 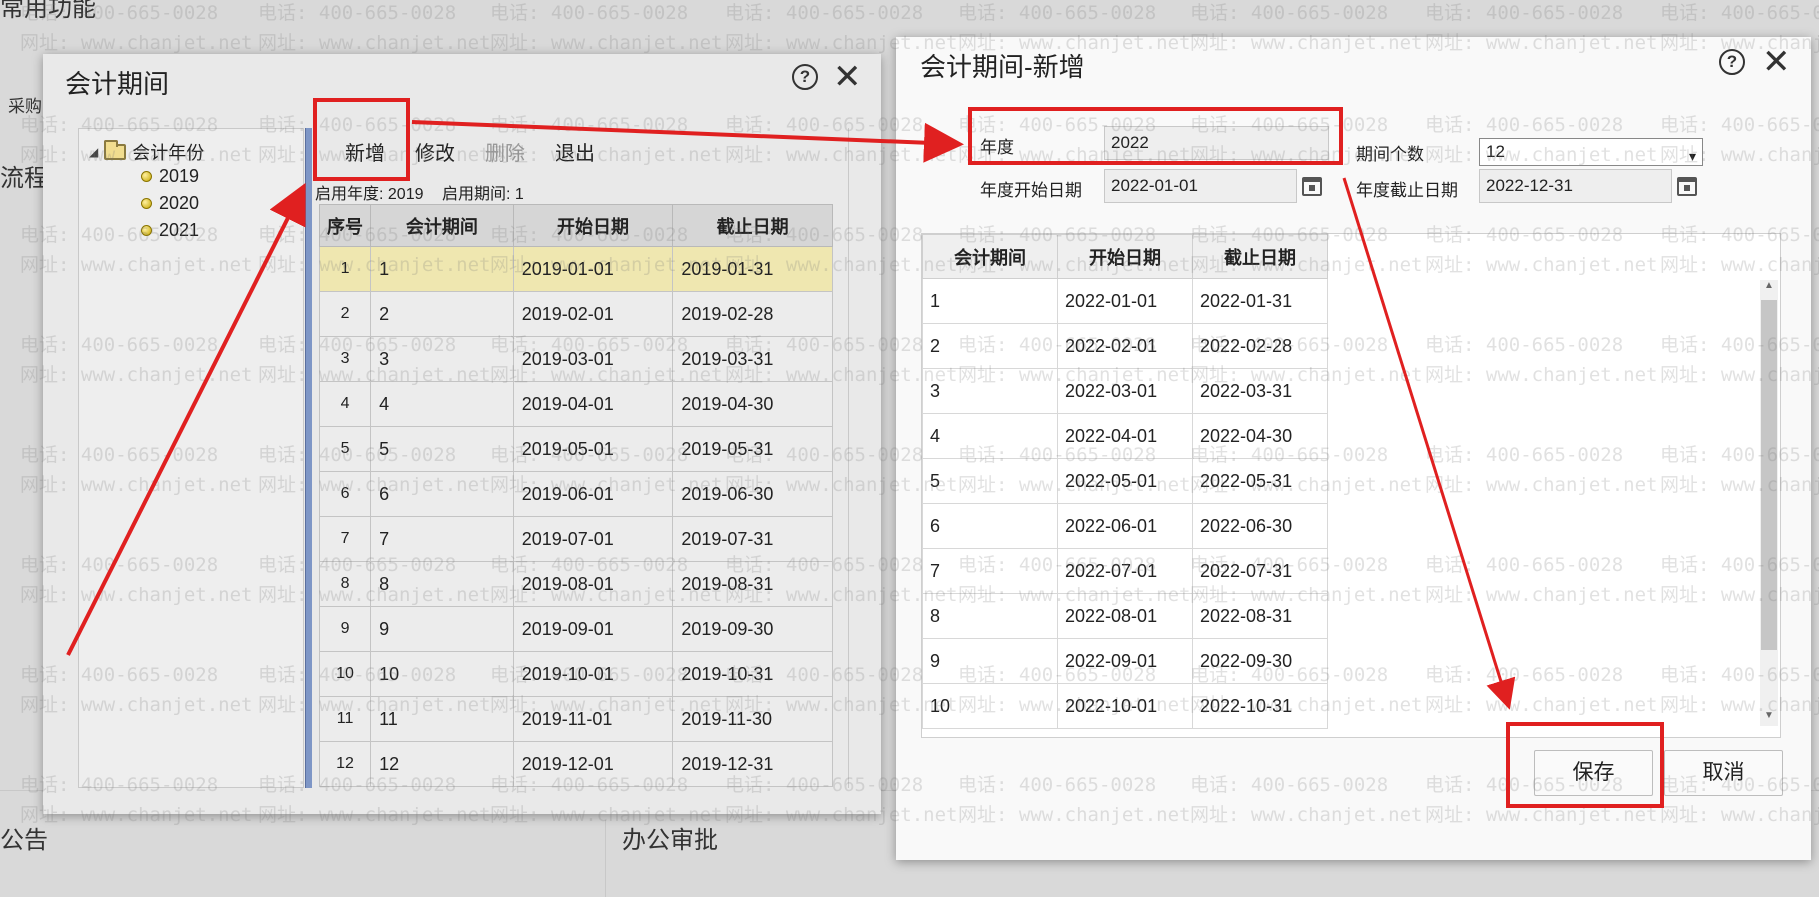 I want to click on arrow-to-add-button, so click(x=186, y=419).